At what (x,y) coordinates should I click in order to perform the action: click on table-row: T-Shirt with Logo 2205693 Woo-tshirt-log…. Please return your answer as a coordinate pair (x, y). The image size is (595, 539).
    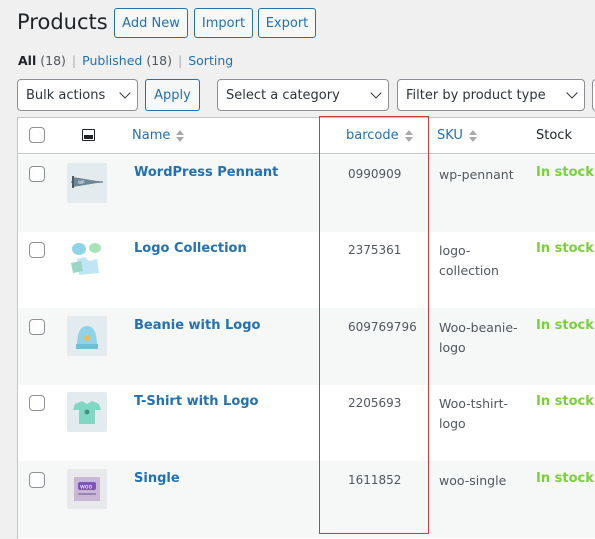
    Looking at the image, I should click on (306, 422).